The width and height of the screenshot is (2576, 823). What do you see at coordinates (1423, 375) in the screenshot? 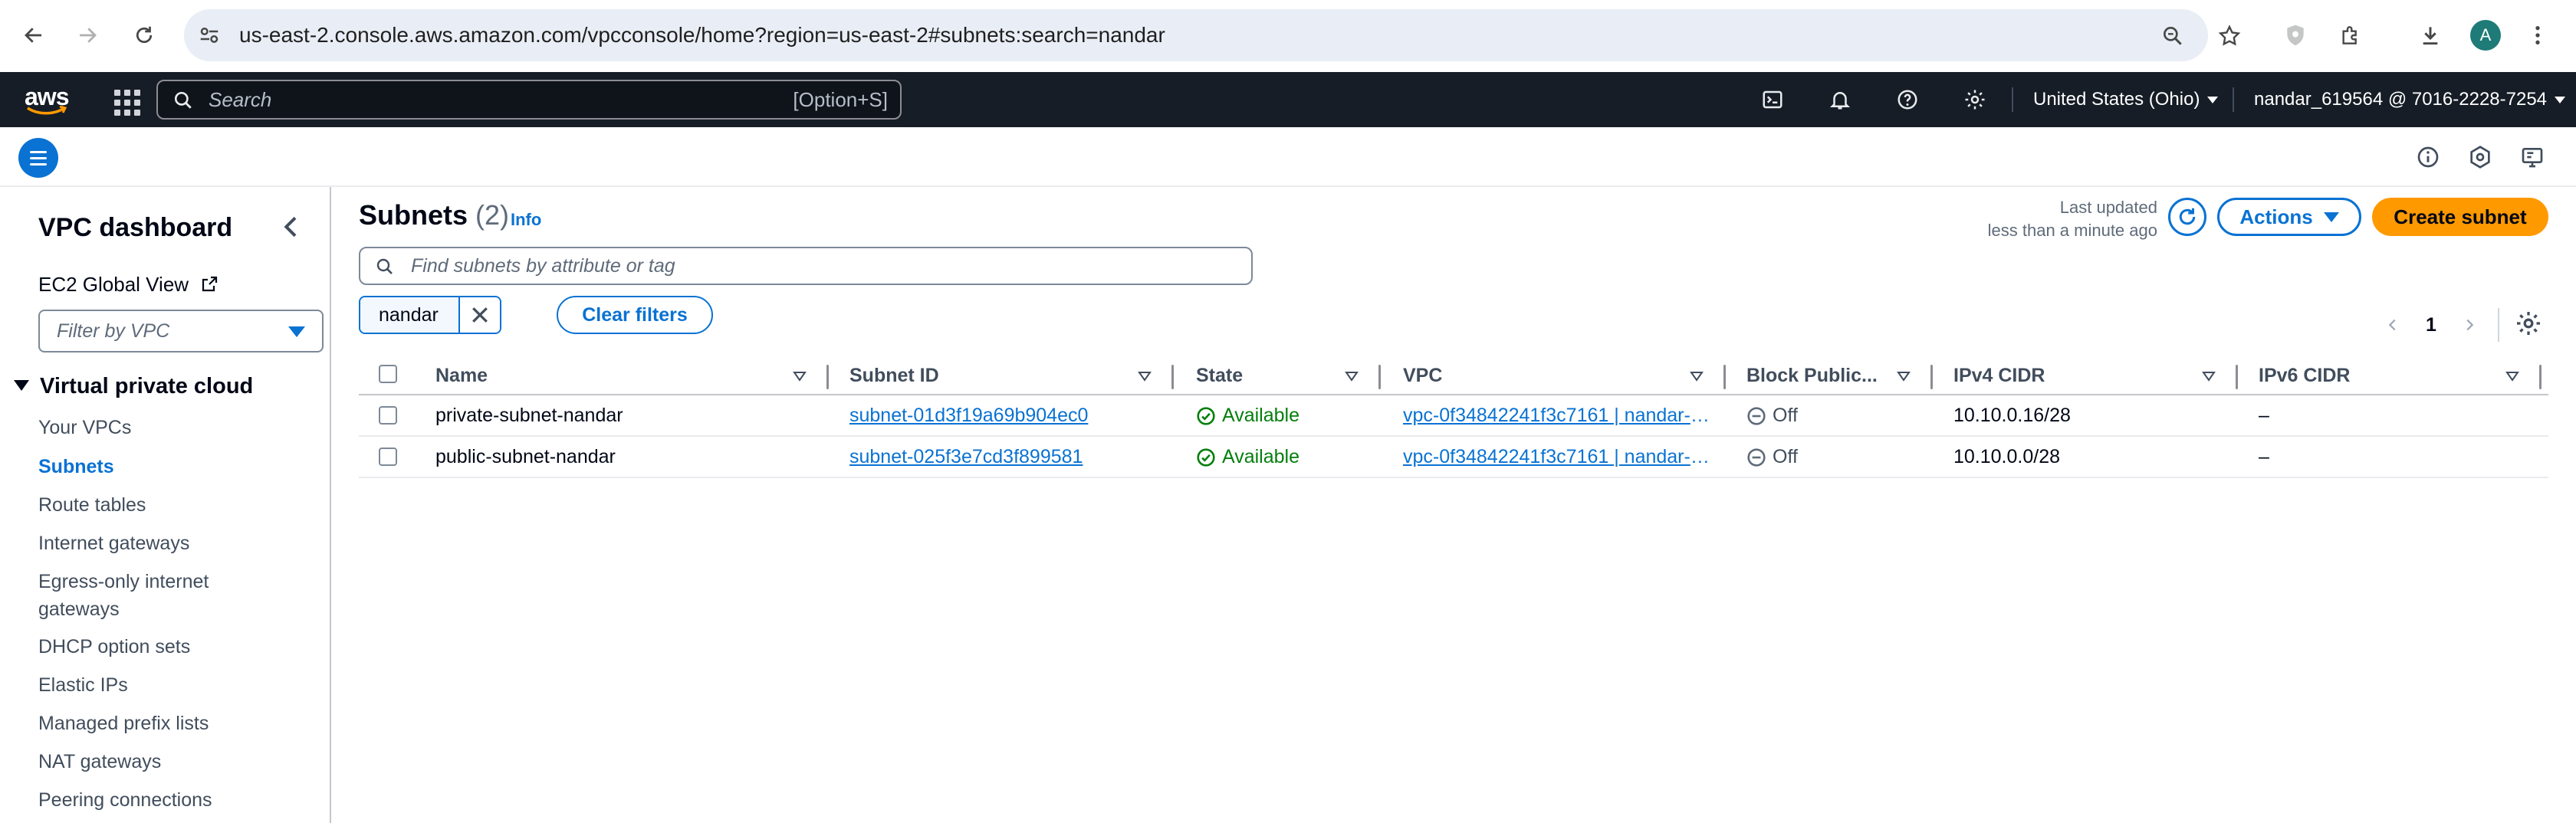
I see `column-header-vpc: VPC` at bounding box center [1423, 375].